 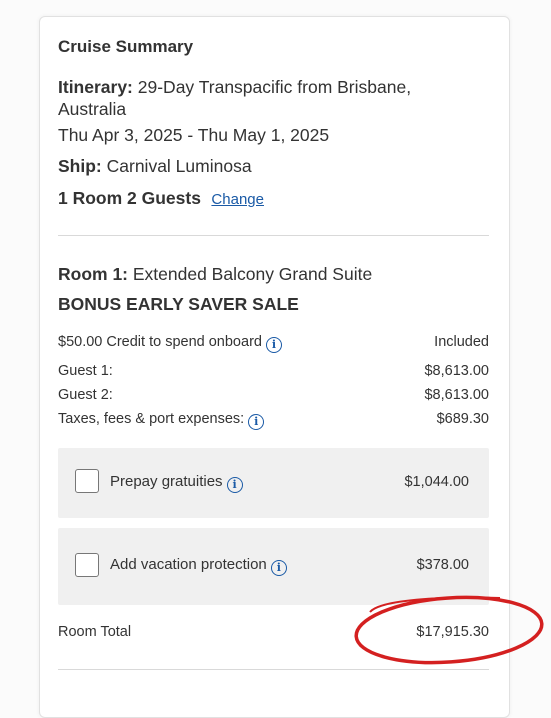 What do you see at coordinates (170, 343) in the screenshot?
I see `price-line-label: $50.00 Credit to spend onboard i` at bounding box center [170, 343].